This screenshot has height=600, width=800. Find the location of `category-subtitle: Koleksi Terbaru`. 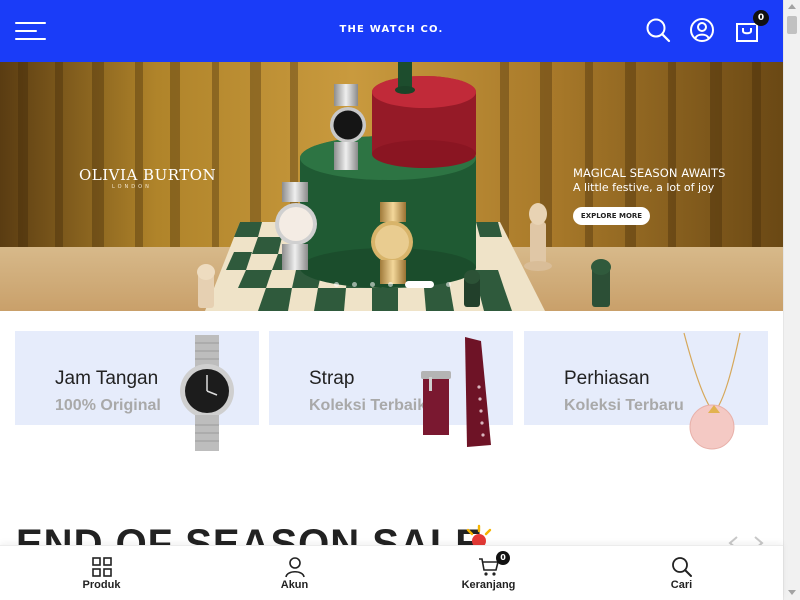

category-subtitle: Koleksi Terbaru is located at coordinates (624, 405).